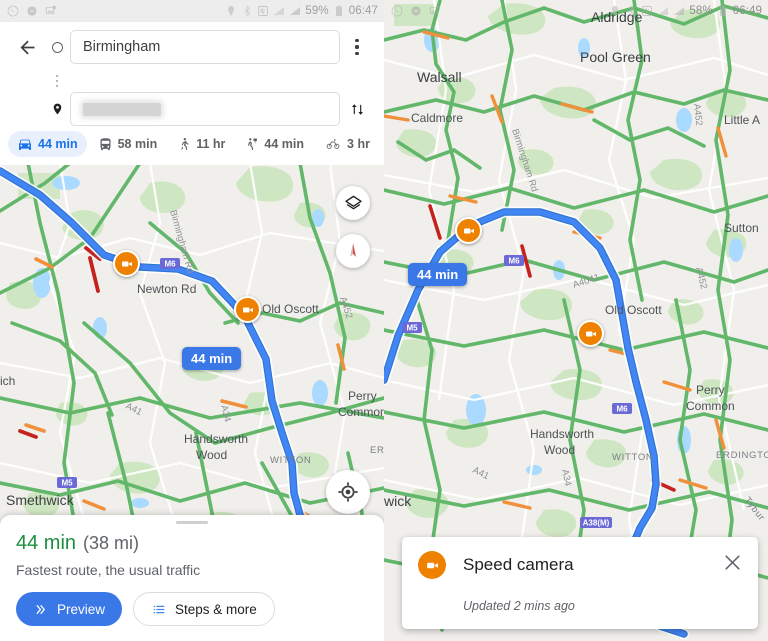 This screenshot has height=641, width=768. What do you see at coordinates (58, 144) in the screenshot?
I see `tab-driving-label: 44 min` at bounding box center [58, 144].